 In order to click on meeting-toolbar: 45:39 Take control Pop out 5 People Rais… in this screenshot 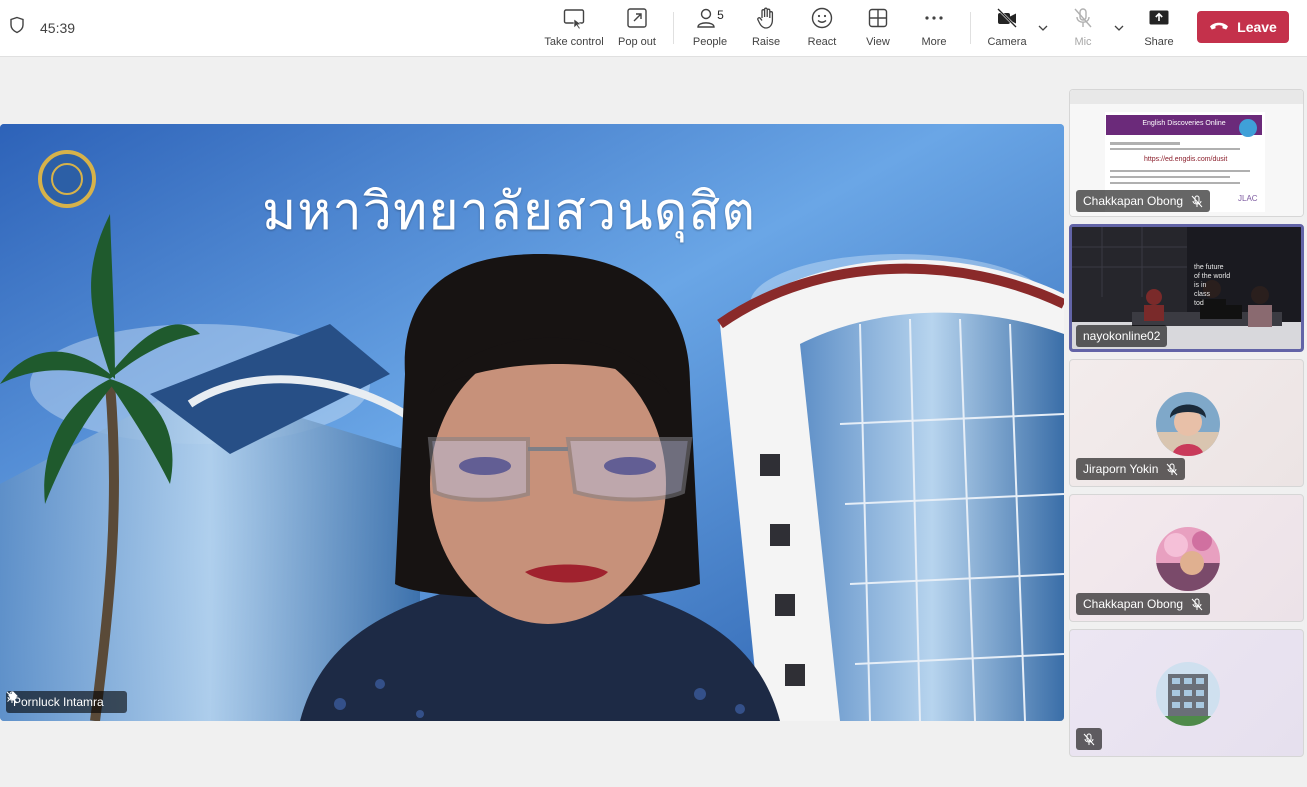, I will do `click(653, 28)`.